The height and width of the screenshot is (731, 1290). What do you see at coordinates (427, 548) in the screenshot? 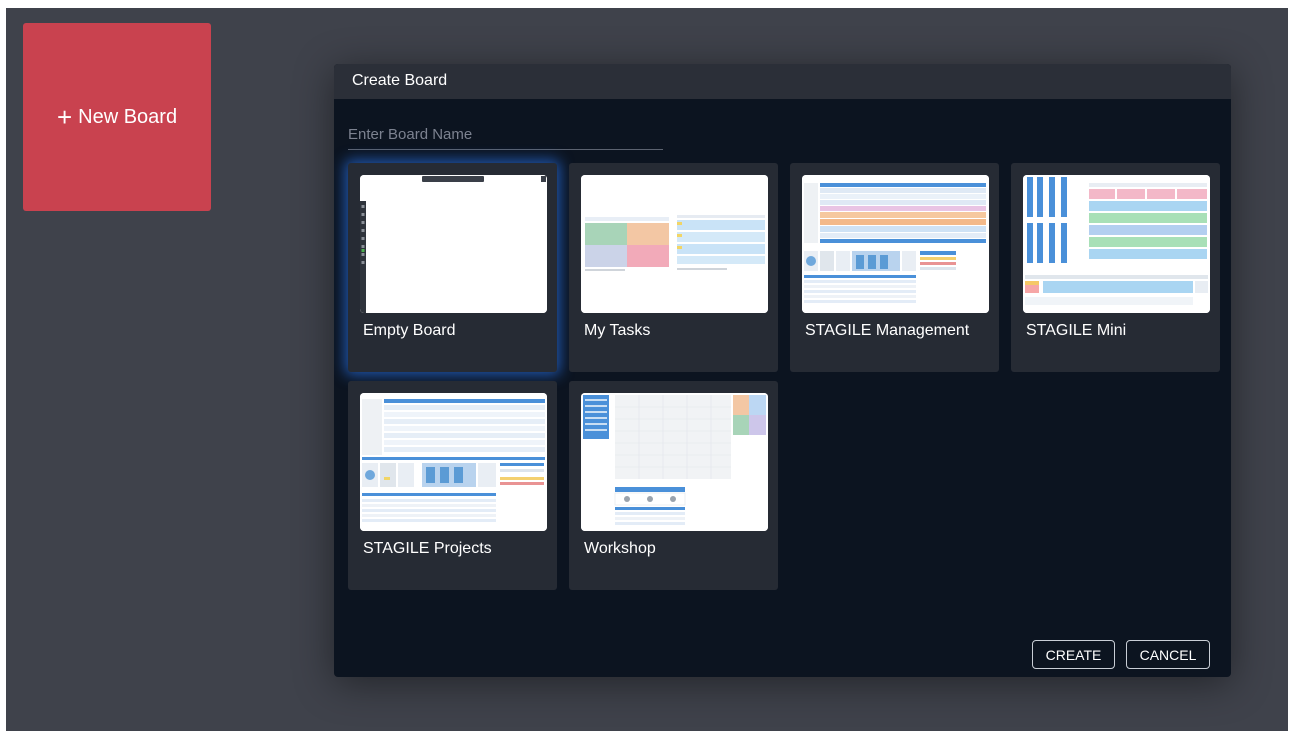
I see `template-label: STAGILE Projects` at bounding box center [427, 548].